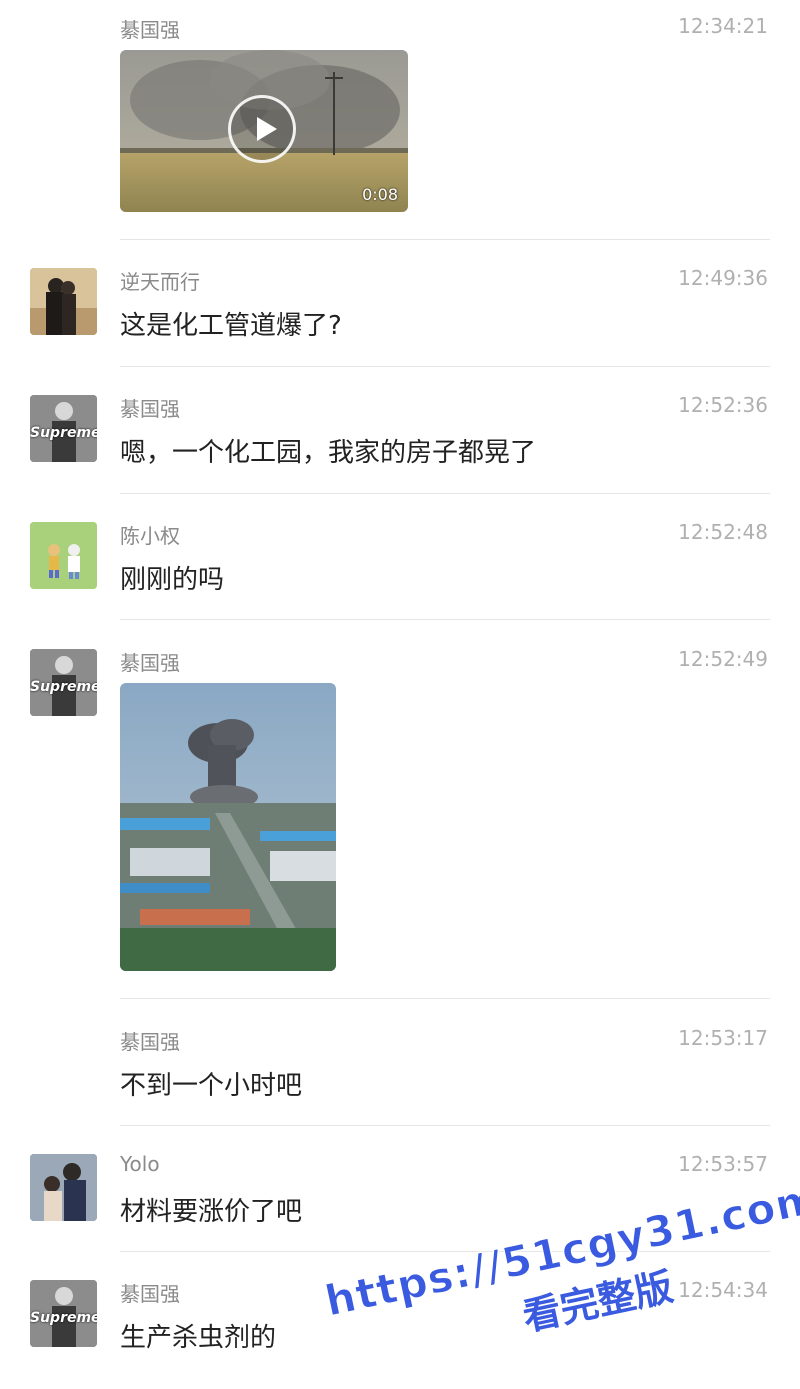  Describe the element at coordinates (723, 26) in the screenshot. I see `message-time: 12:34:21` at that location.